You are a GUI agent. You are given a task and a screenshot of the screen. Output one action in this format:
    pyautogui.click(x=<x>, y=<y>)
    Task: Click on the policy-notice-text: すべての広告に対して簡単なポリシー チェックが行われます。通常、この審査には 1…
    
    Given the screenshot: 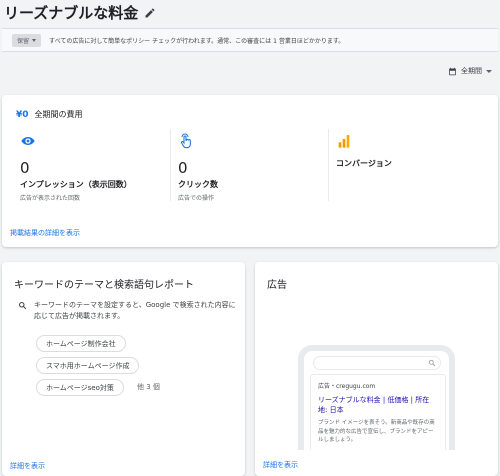 What is the action you would take?
    pyautogui.click(x=197, y=41)
    